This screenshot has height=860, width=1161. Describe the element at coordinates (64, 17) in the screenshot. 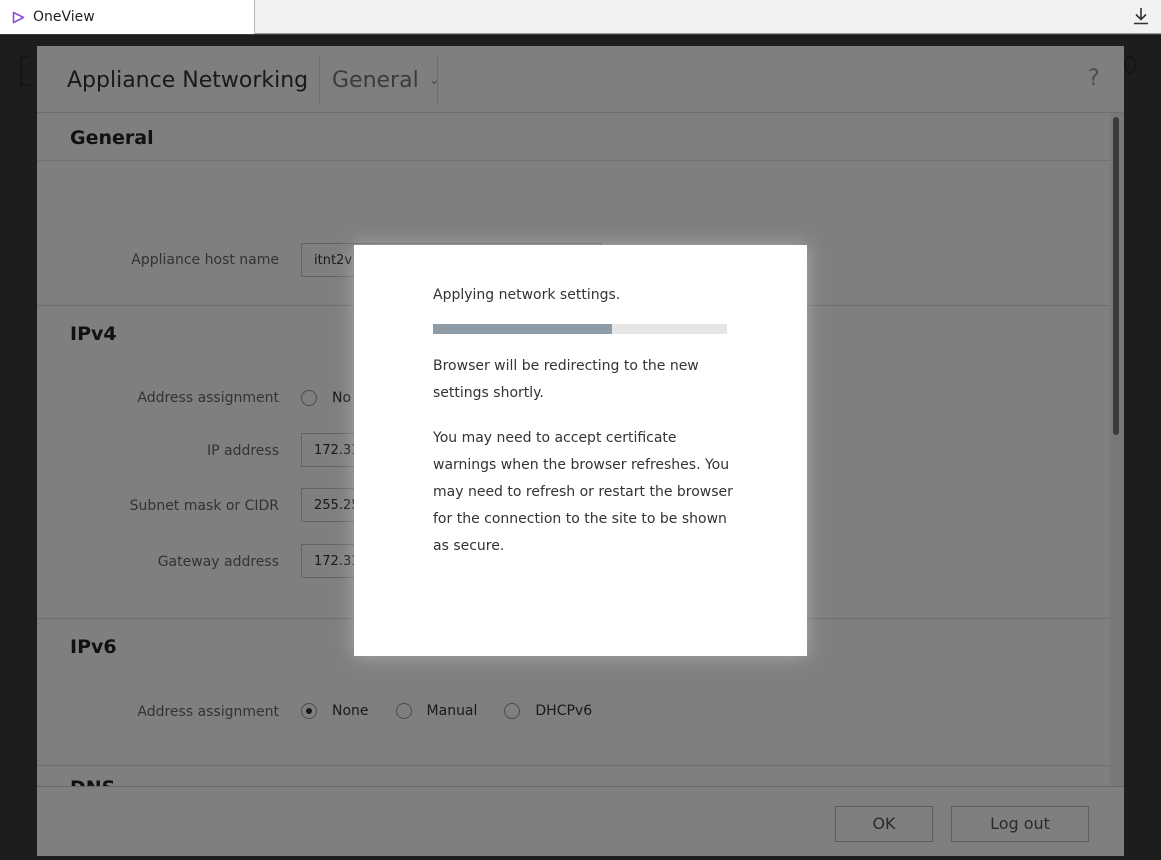

I see `browser-tab-title: OneView` at that location.